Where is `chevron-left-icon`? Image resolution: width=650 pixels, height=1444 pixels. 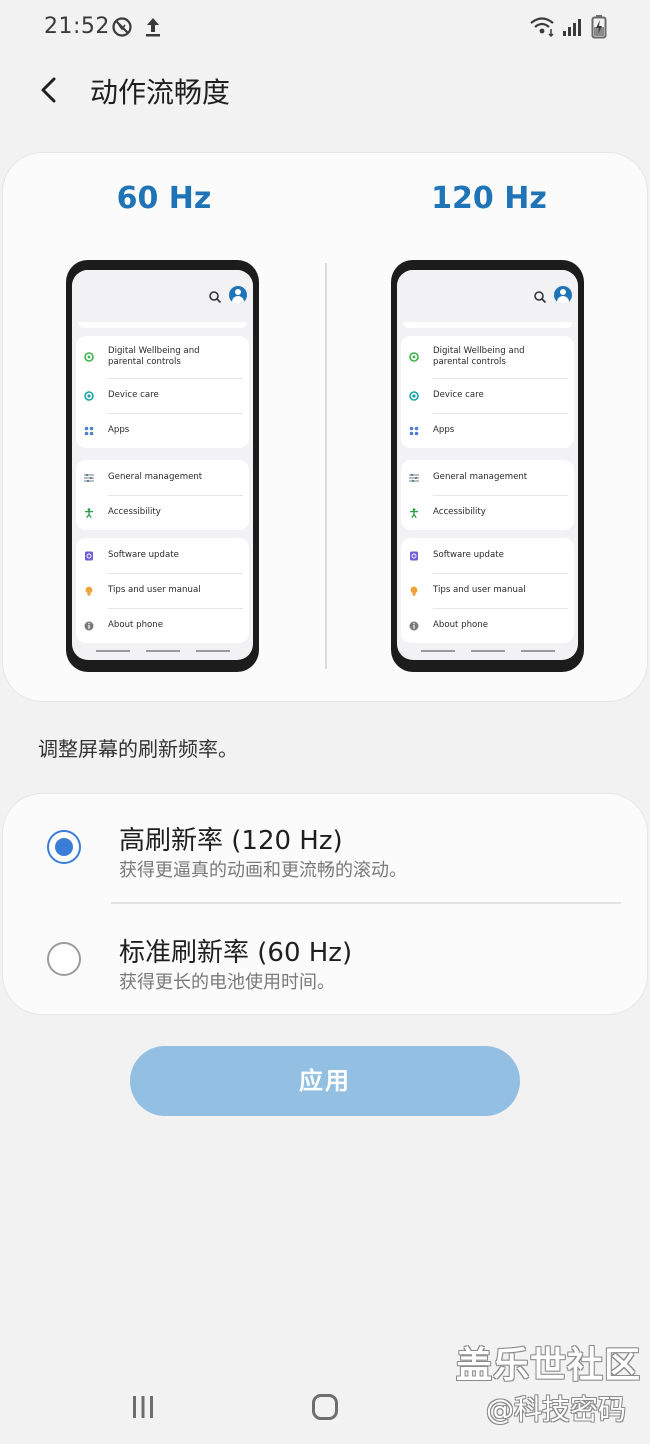 chevron-left-icon is located at coordinates (48, 90).